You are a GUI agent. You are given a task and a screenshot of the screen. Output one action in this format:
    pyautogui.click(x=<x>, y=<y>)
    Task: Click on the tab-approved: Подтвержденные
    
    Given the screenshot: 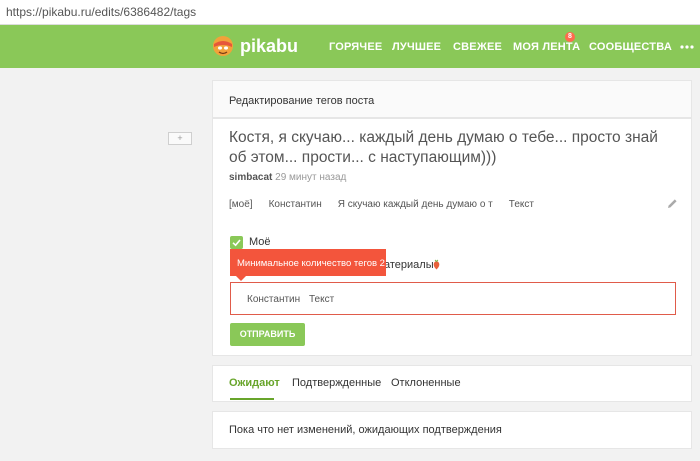 What is the action you would take?
    pyautogui.click(x=336, y=383)
    